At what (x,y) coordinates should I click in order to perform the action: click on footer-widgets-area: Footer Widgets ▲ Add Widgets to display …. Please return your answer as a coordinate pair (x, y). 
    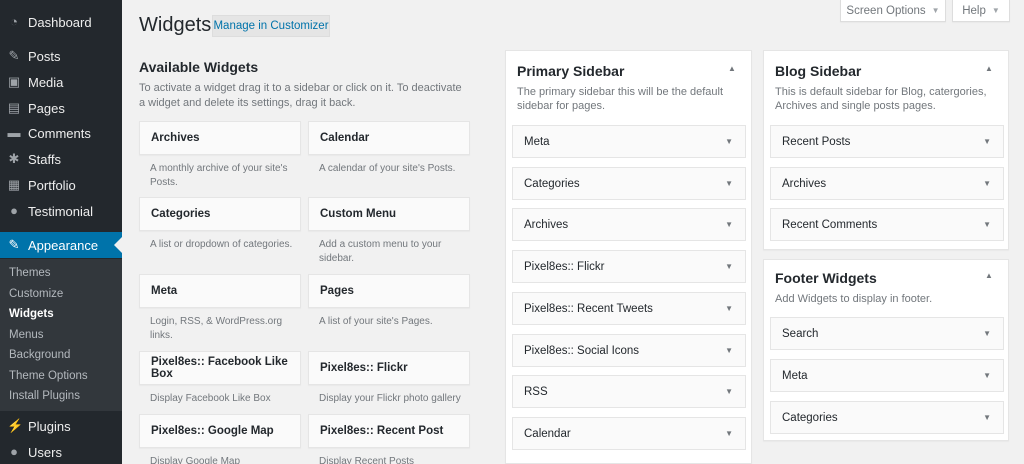
    Looking at the image, I should click on (886, 350).